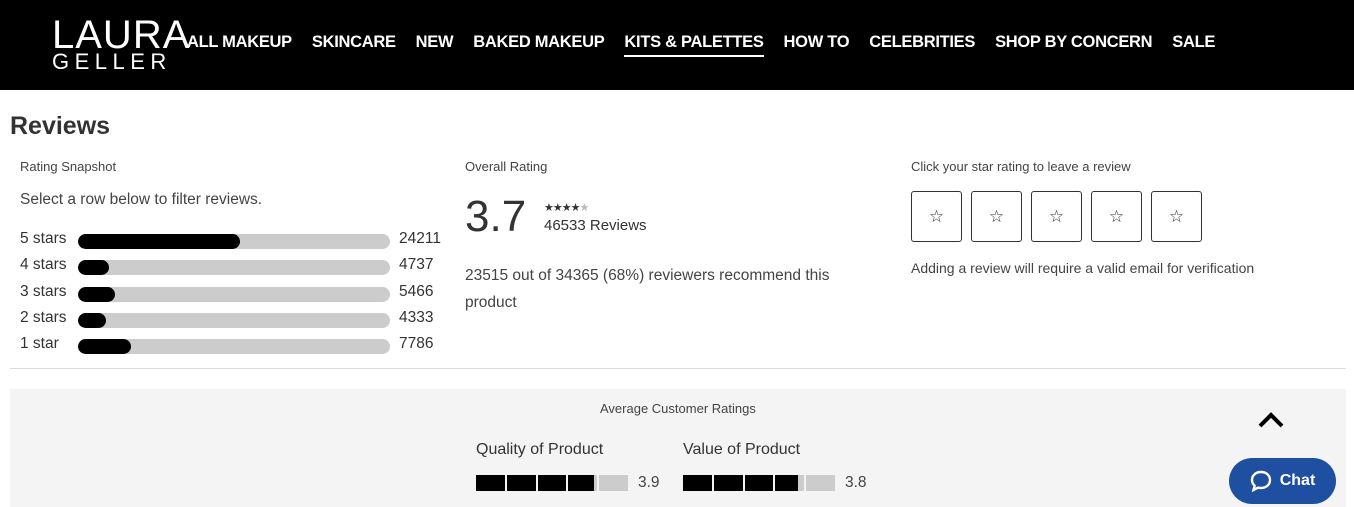 Image resolution: width=1354 pixels, height=507 pixels. I want to click on rating-snapshot-heading: Rating Snapshot, so click(68, 166).